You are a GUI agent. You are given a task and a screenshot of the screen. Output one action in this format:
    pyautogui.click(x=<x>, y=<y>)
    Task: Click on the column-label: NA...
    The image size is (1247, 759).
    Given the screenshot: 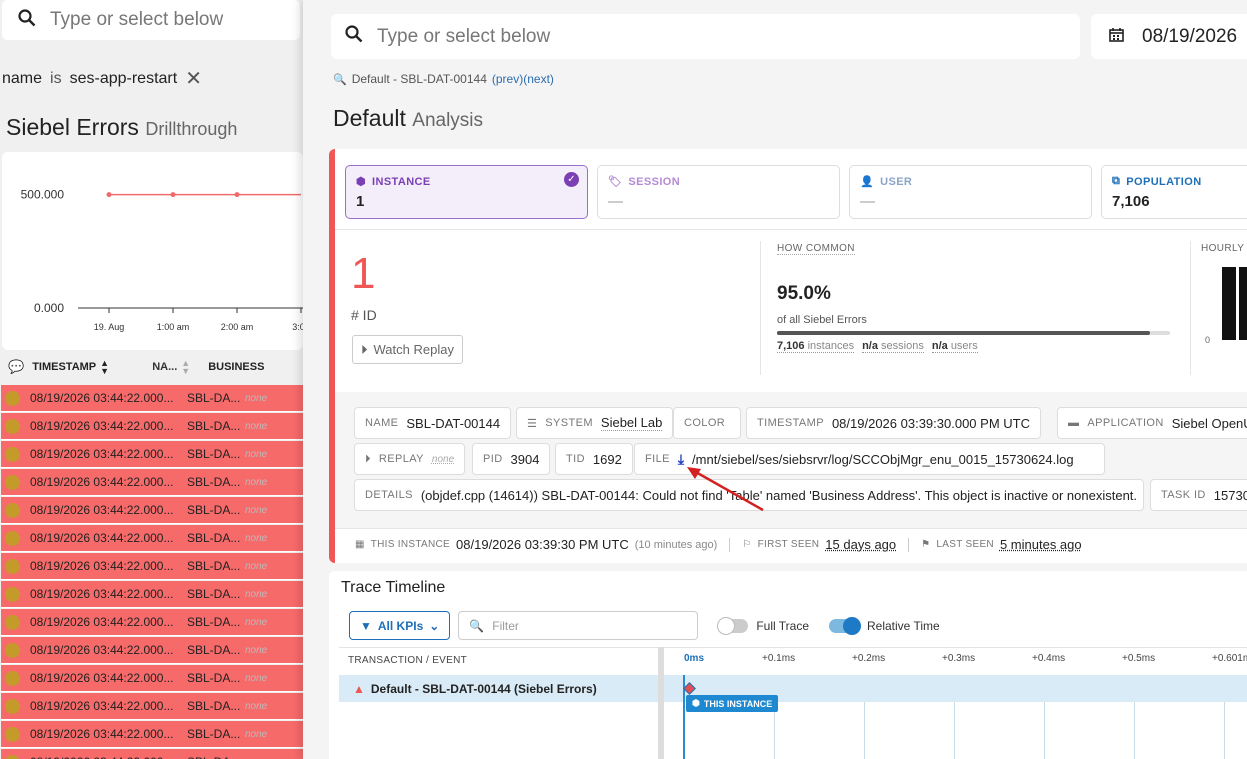 What is the action you would take?
    pyautogui.click(x=165, y=367)
    